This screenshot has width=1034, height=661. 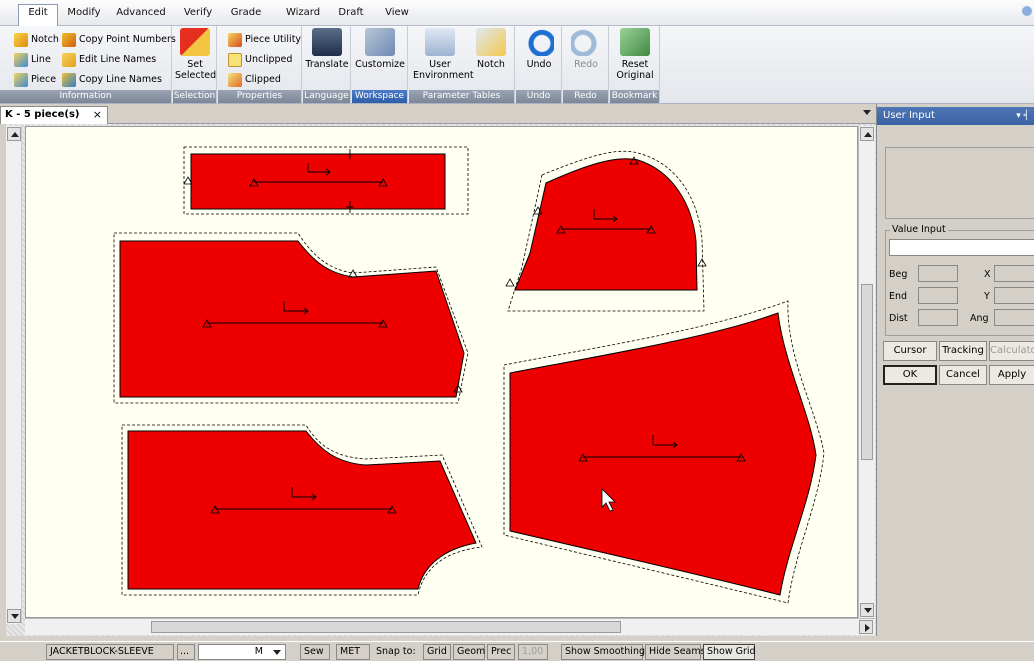 What do you see at coordinates (910, 351) in the screenshot?
I see `cursor-button: Cursor` at bounding box center [910, 351].